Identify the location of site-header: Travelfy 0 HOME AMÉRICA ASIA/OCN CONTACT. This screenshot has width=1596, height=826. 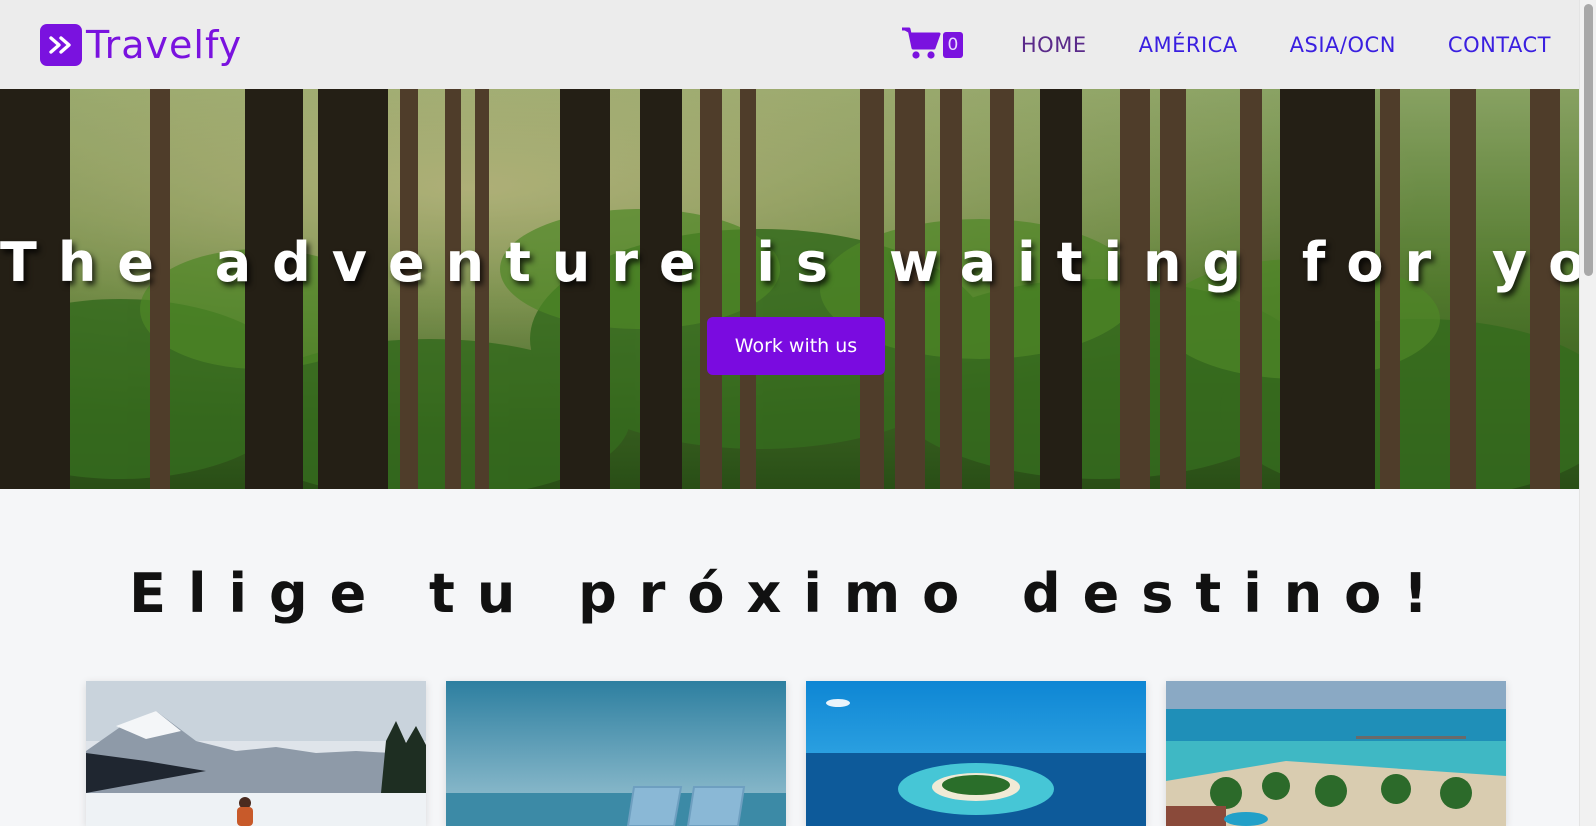
(789, 44).